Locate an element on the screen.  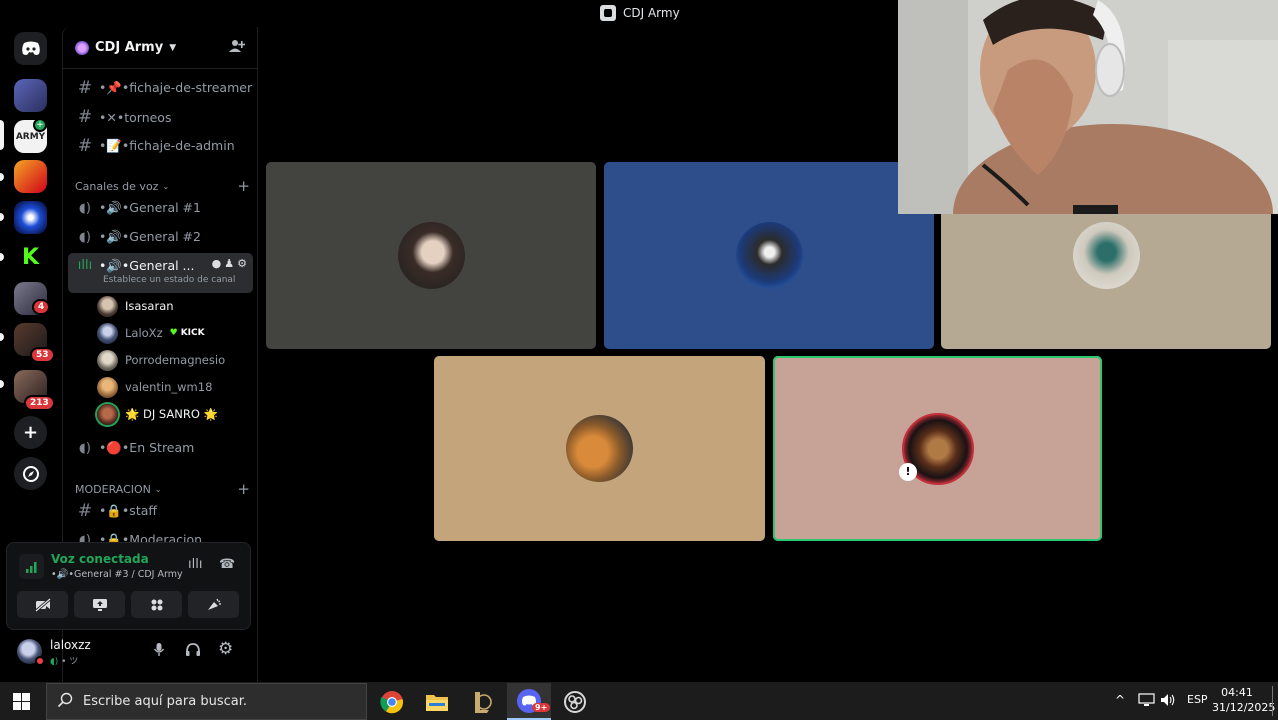
gear-icon: ⚙ is located at coordinates (242, 263).